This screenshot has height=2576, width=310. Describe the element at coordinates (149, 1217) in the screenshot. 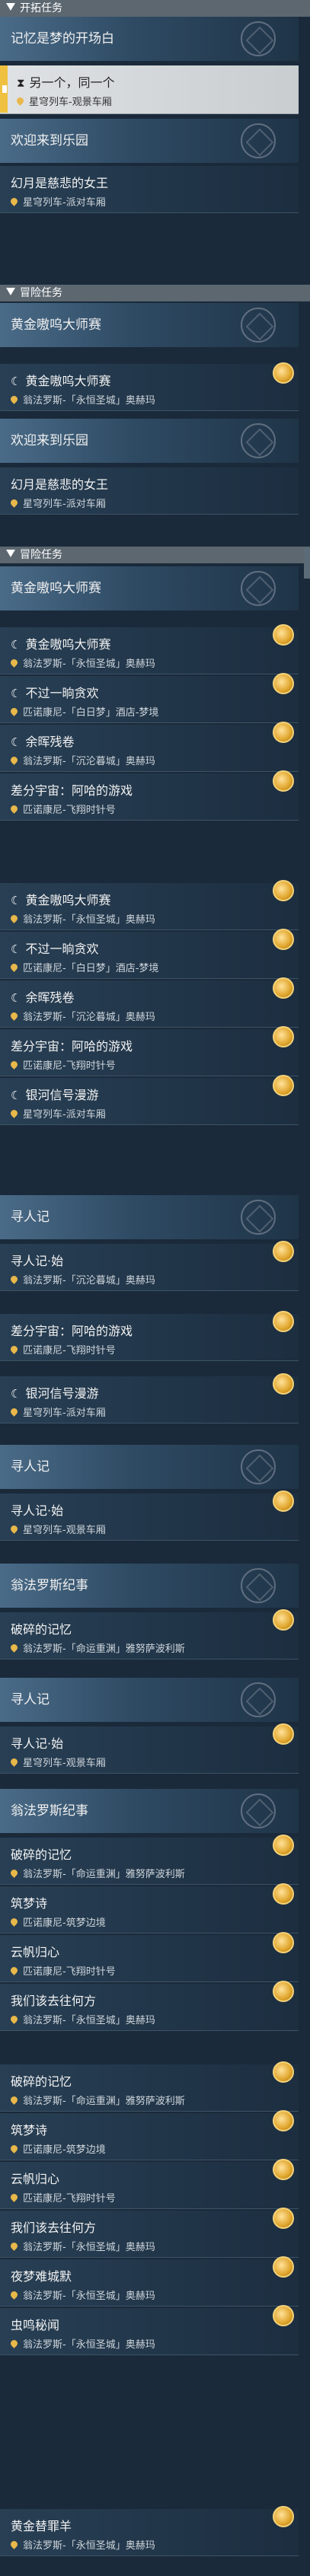

I see `quest-group-xunren: 寻人记` at that location.